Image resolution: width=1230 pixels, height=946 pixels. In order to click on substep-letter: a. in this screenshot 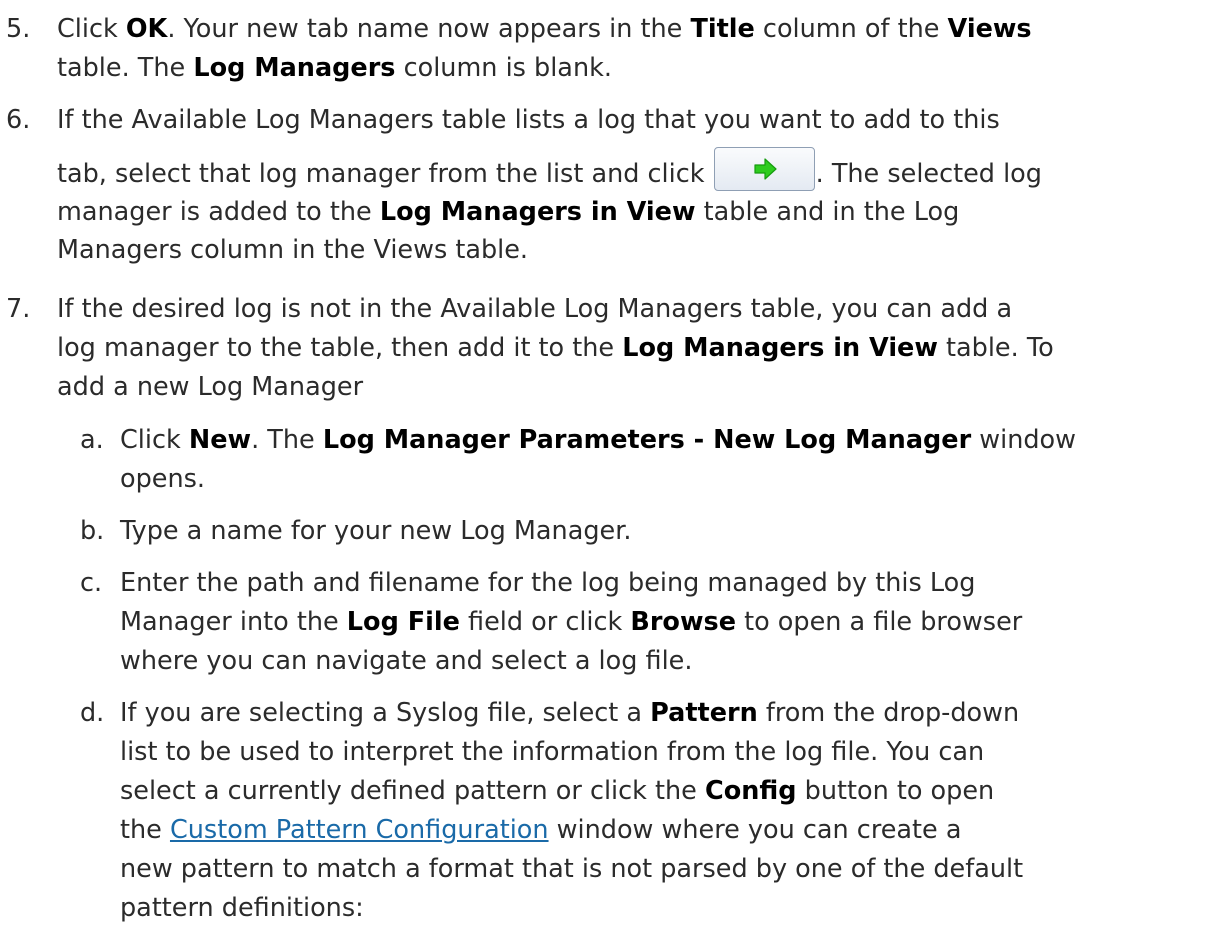, I will do `click(92, 440)`.